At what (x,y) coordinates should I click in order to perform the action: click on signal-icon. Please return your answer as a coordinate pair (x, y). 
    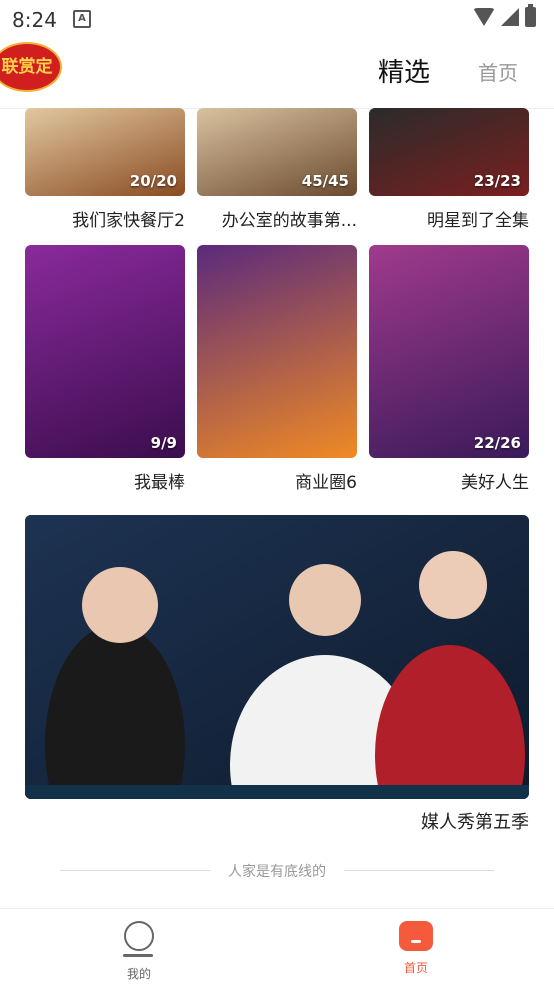
    Looking at the image, I should click on (510, 17).